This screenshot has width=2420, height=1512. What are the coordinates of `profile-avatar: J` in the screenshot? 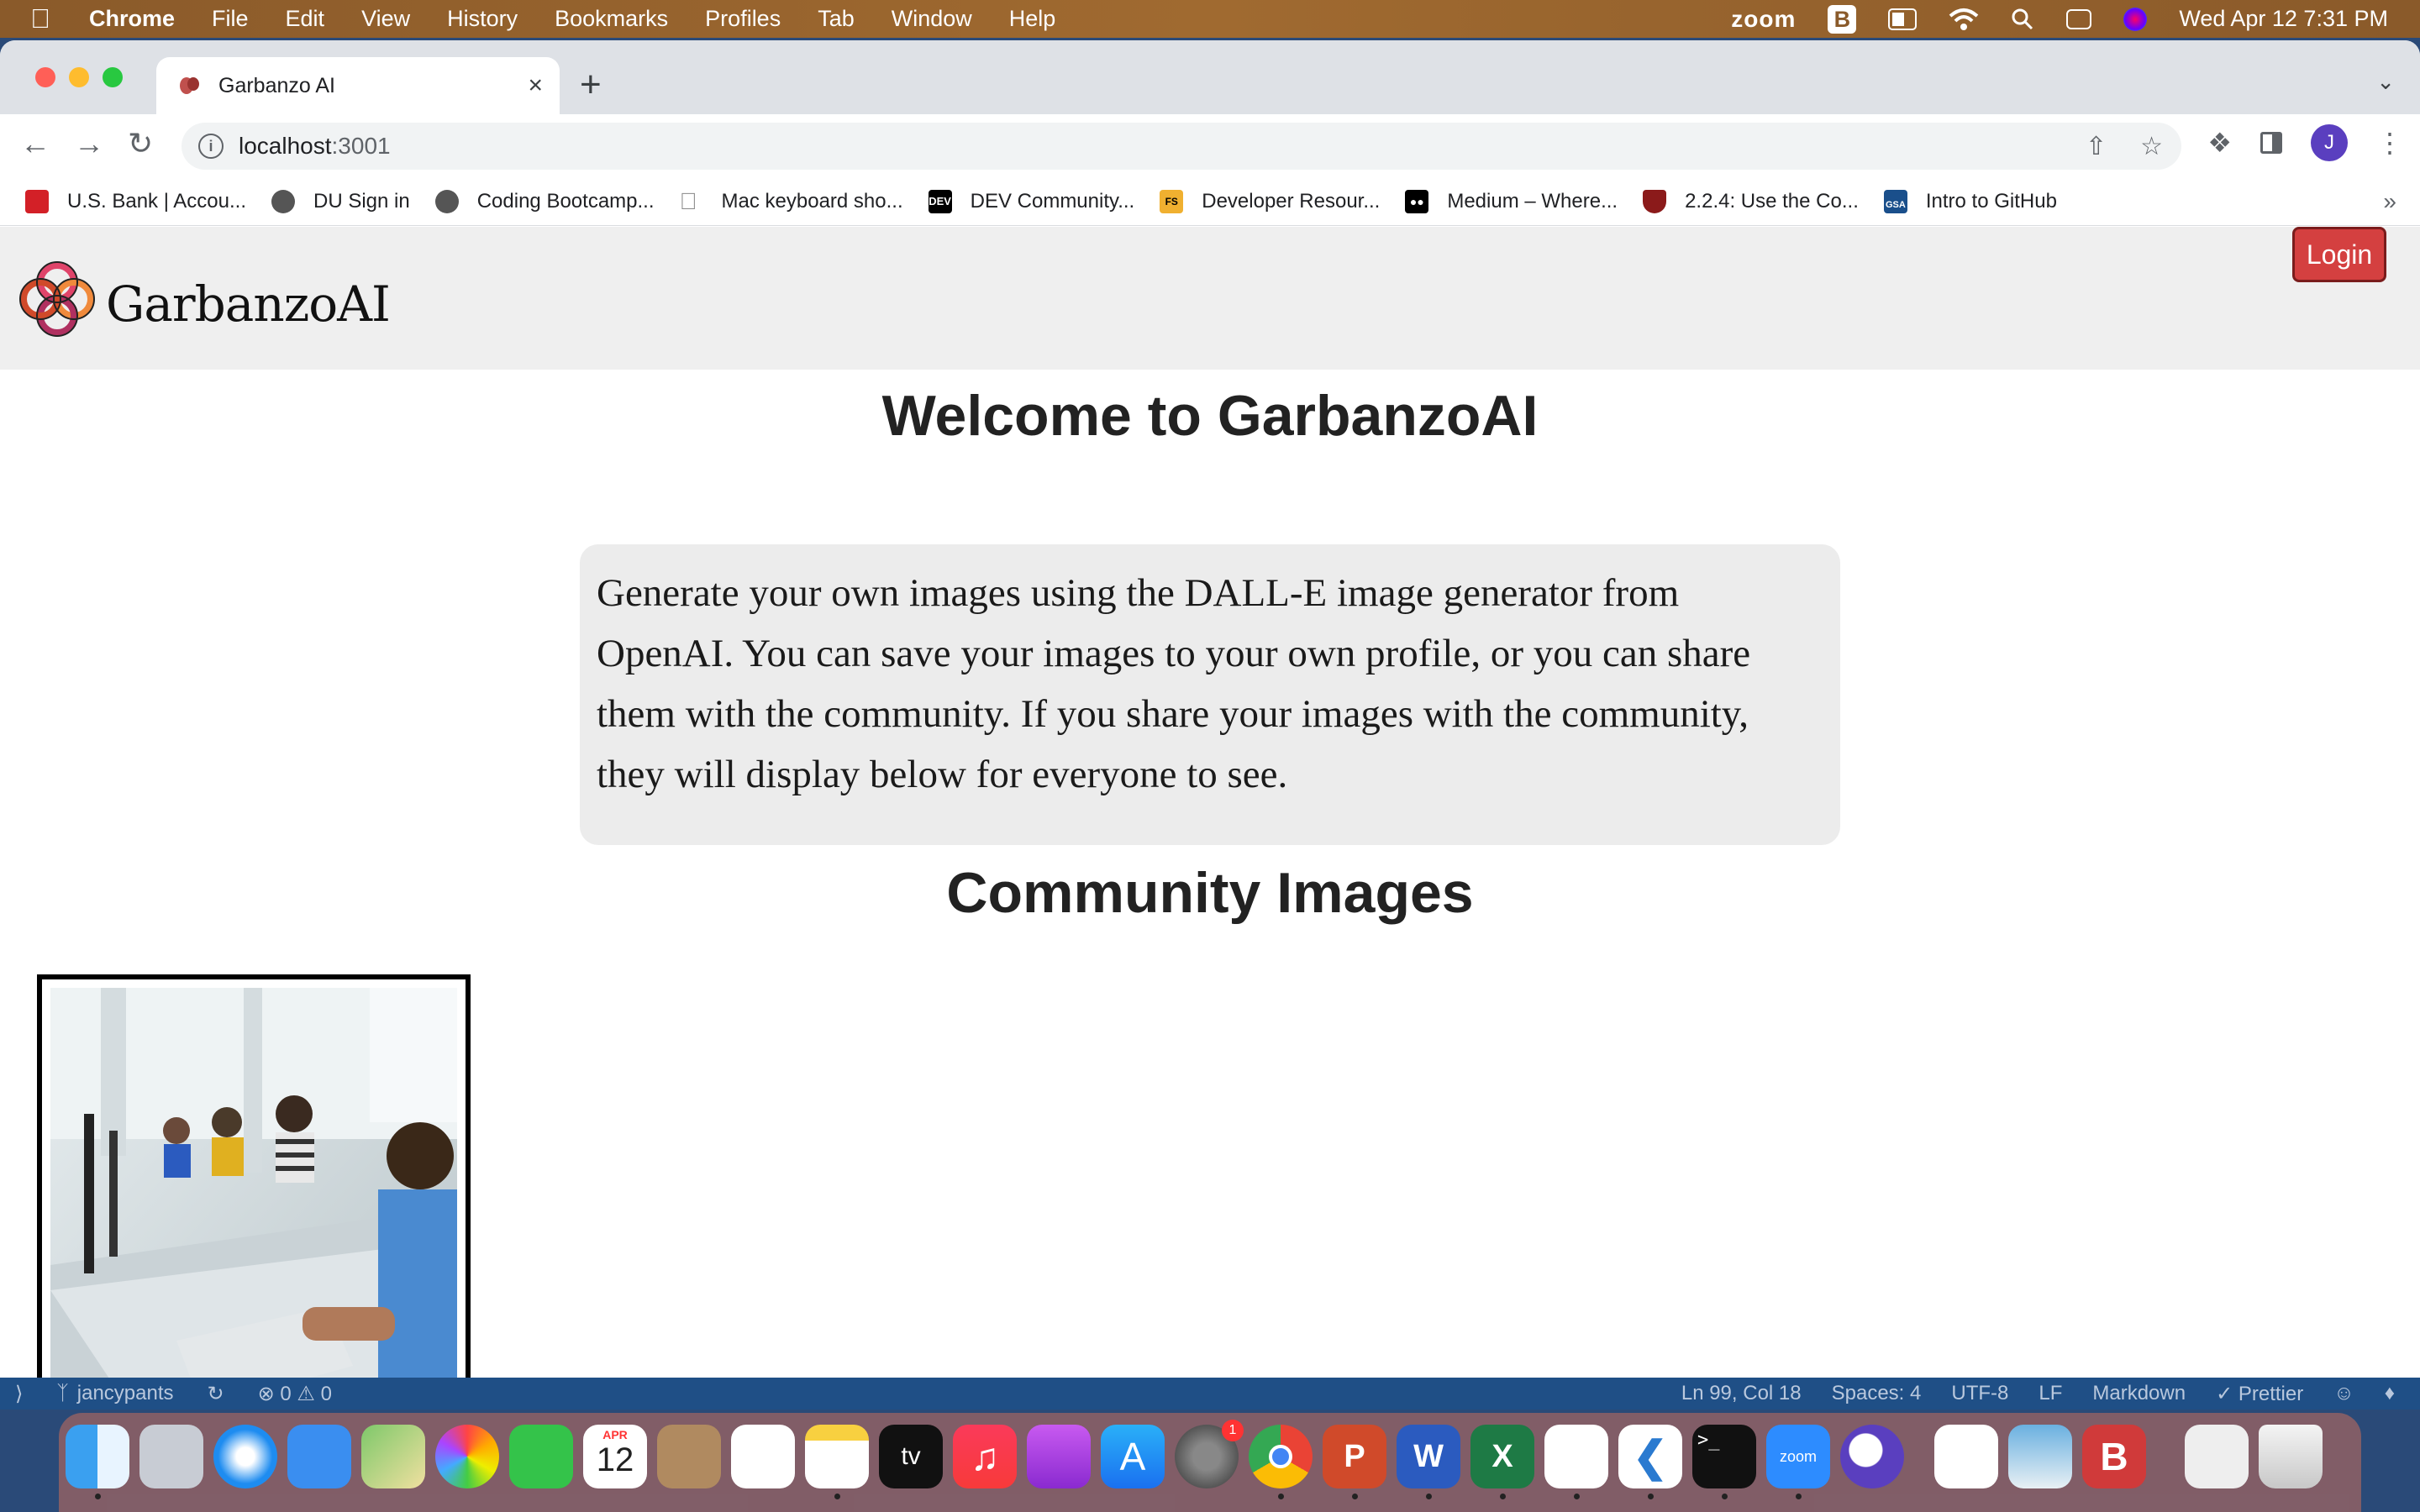 It's located at (2329, 142).